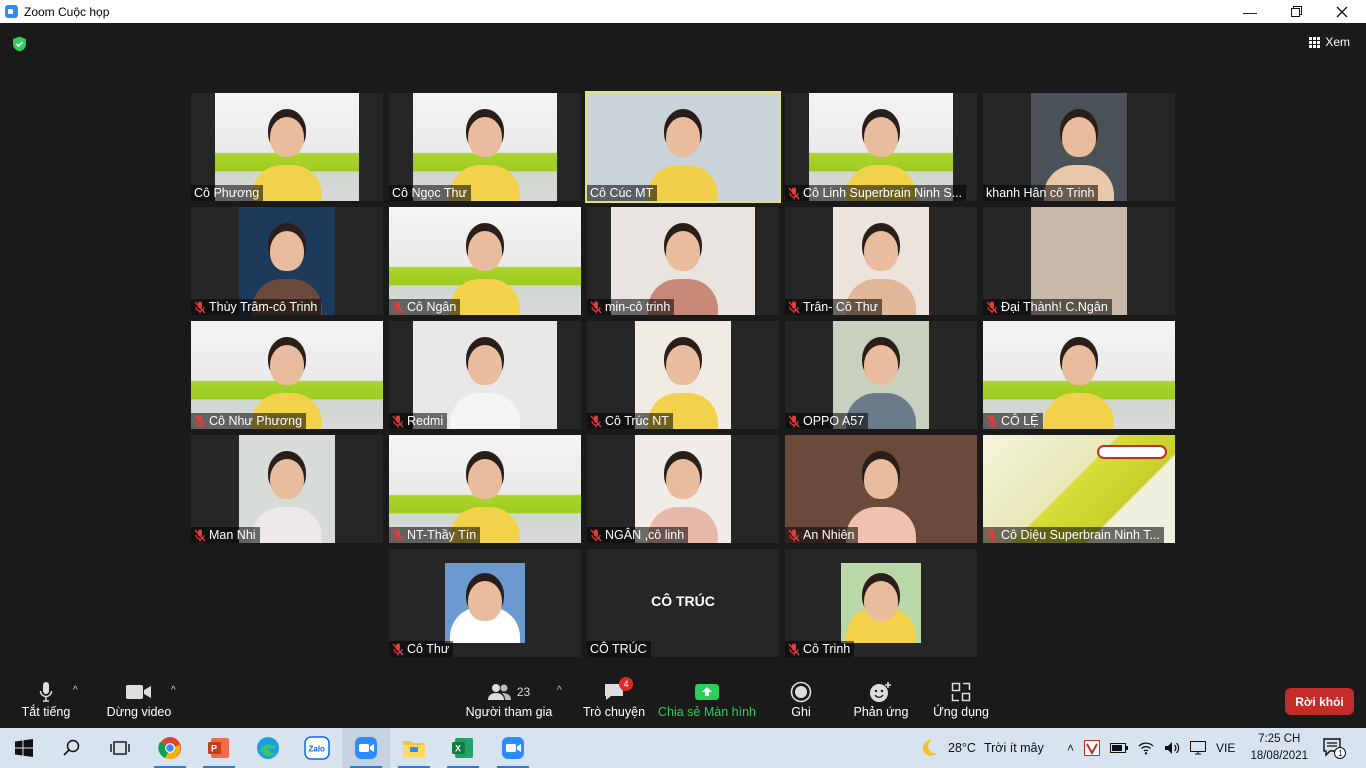 The image size is (1366, 768). I want to click on participant-tile: Đại Thành! C.Ngân, so click(1079, 261).